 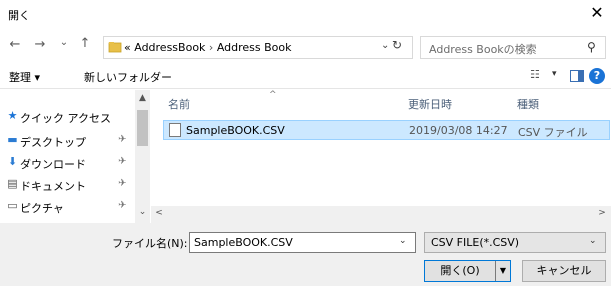 What do you see at coordinates (483, 49) in the screenshot?
I see `search-input: Address Bookの検索` at bounding box center [483, 49].